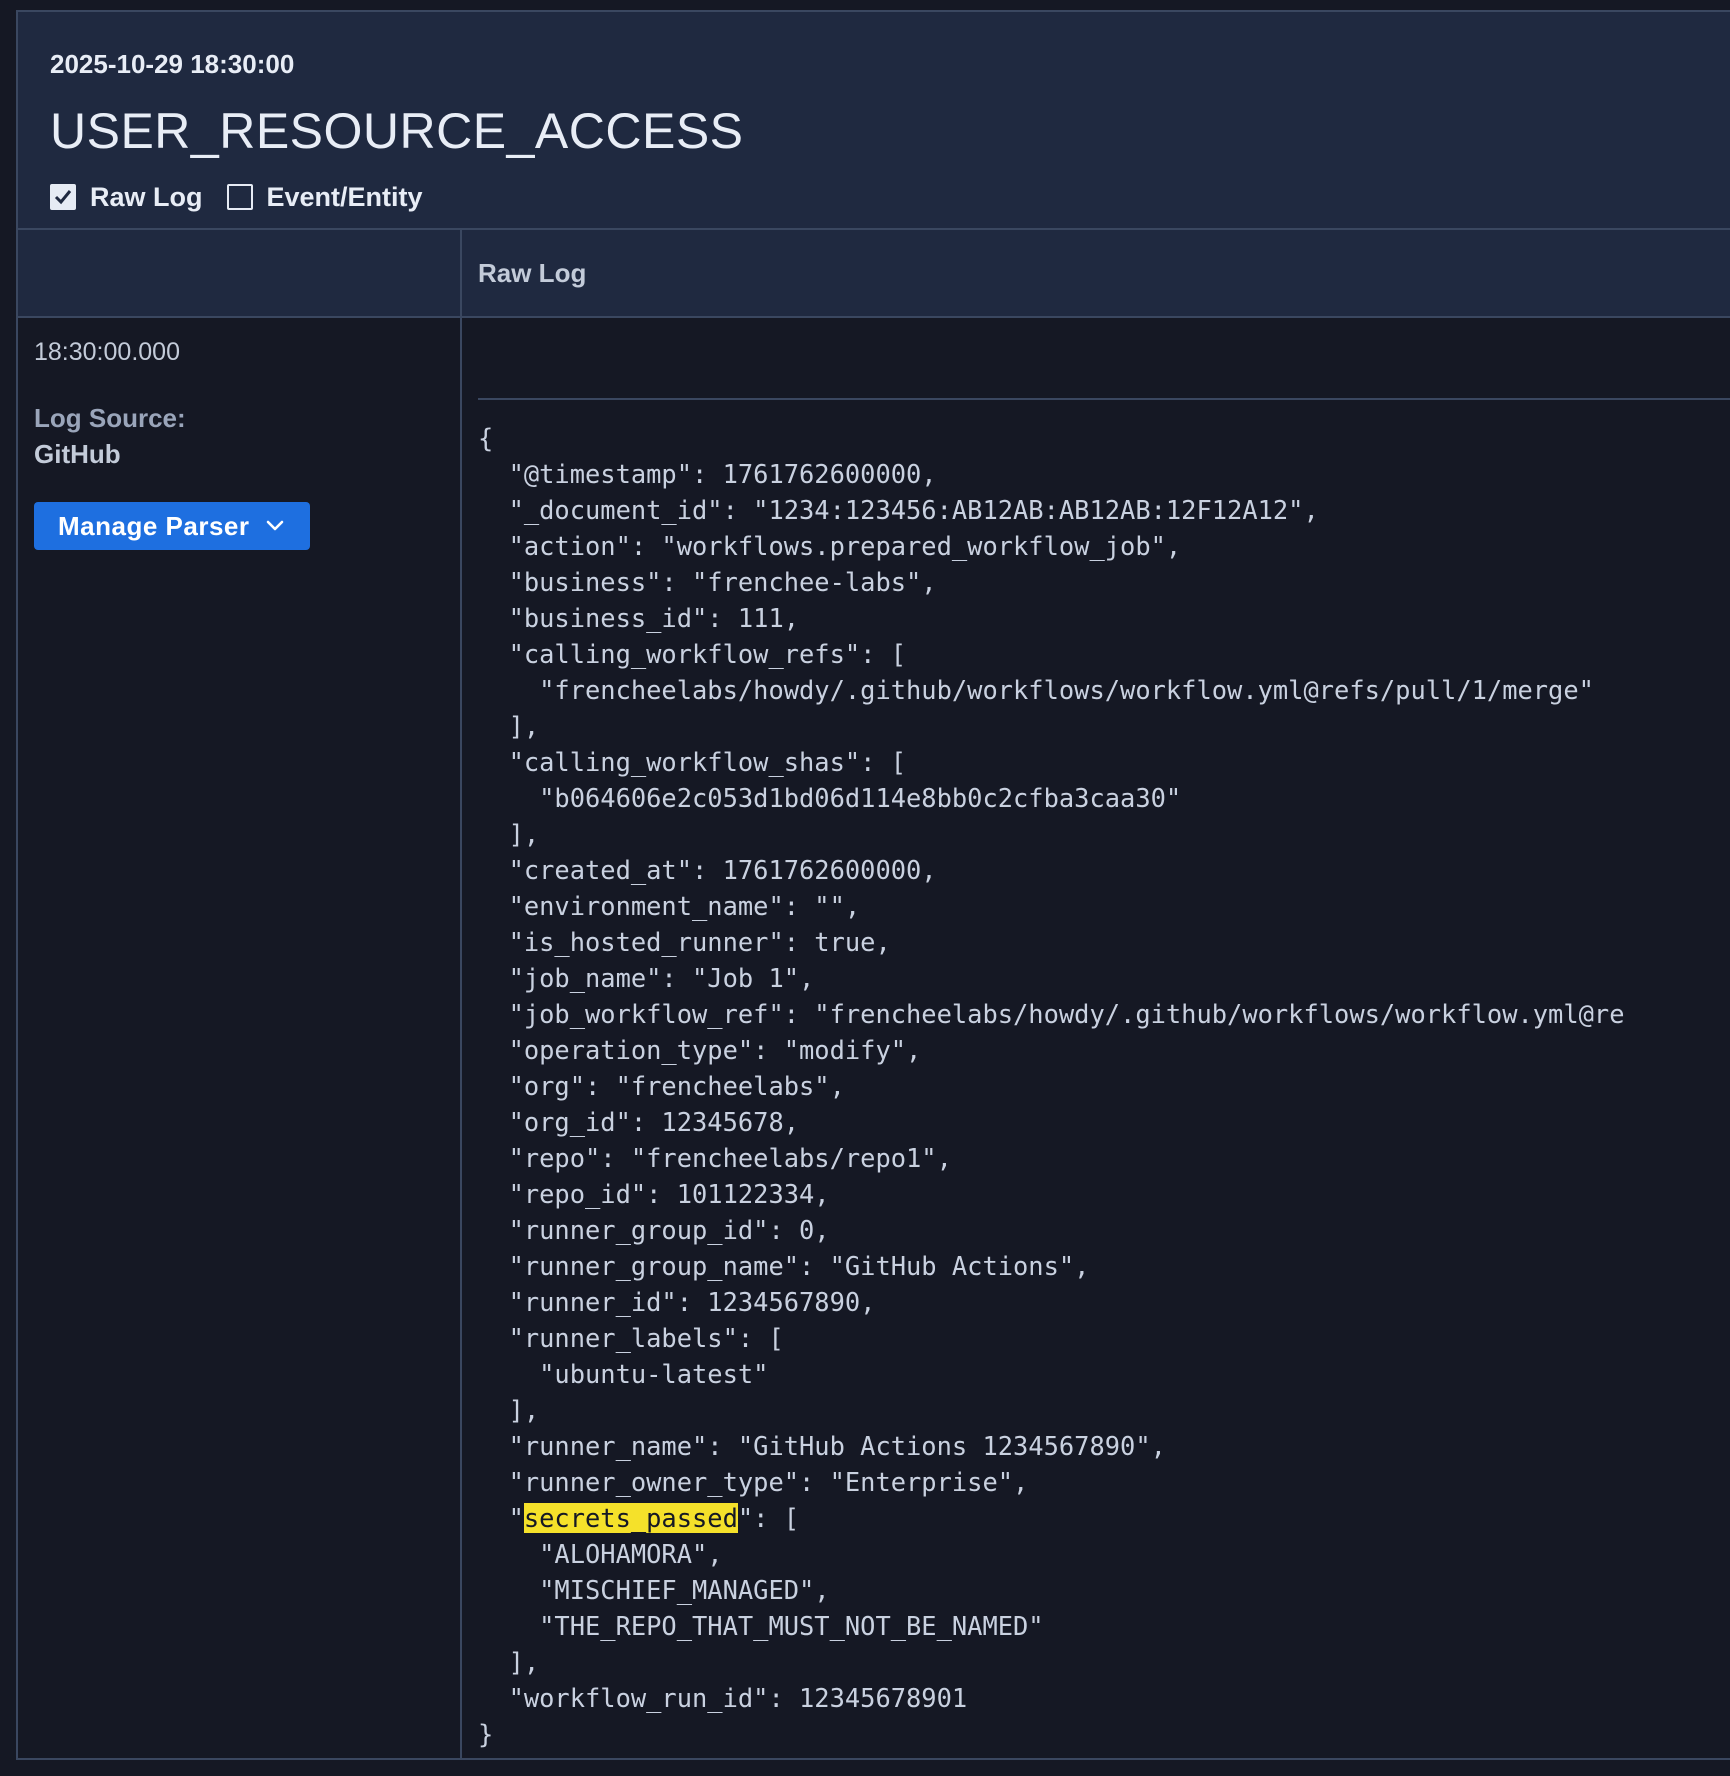  I want to click on raw-log-line: "business_id": 111,, so click(639, 618).